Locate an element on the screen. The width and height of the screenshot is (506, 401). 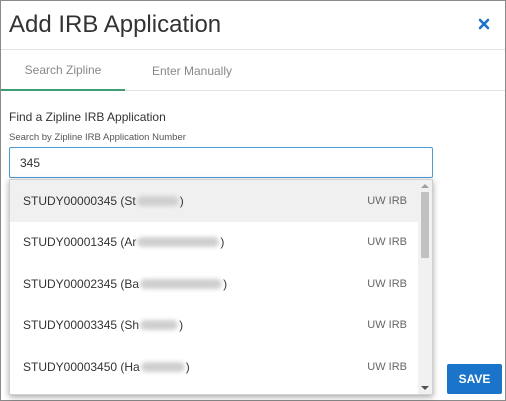
tab-label: Search Zipline is located at coordinates (63, 70).